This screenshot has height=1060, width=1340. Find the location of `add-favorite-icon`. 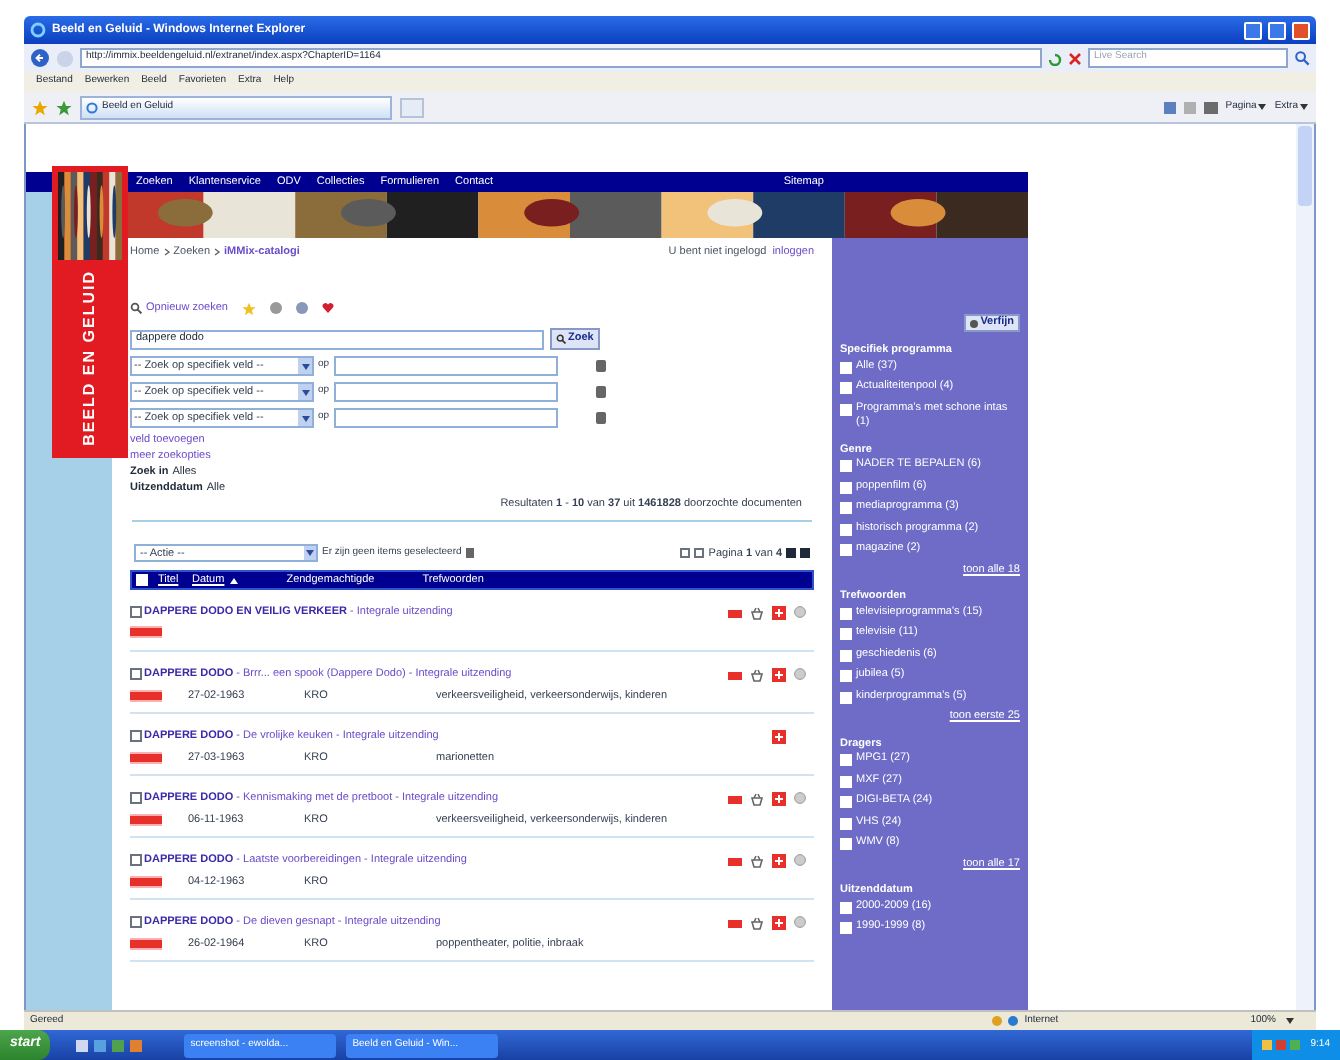

add-favorite-icon is located at coordinates (64, 107).